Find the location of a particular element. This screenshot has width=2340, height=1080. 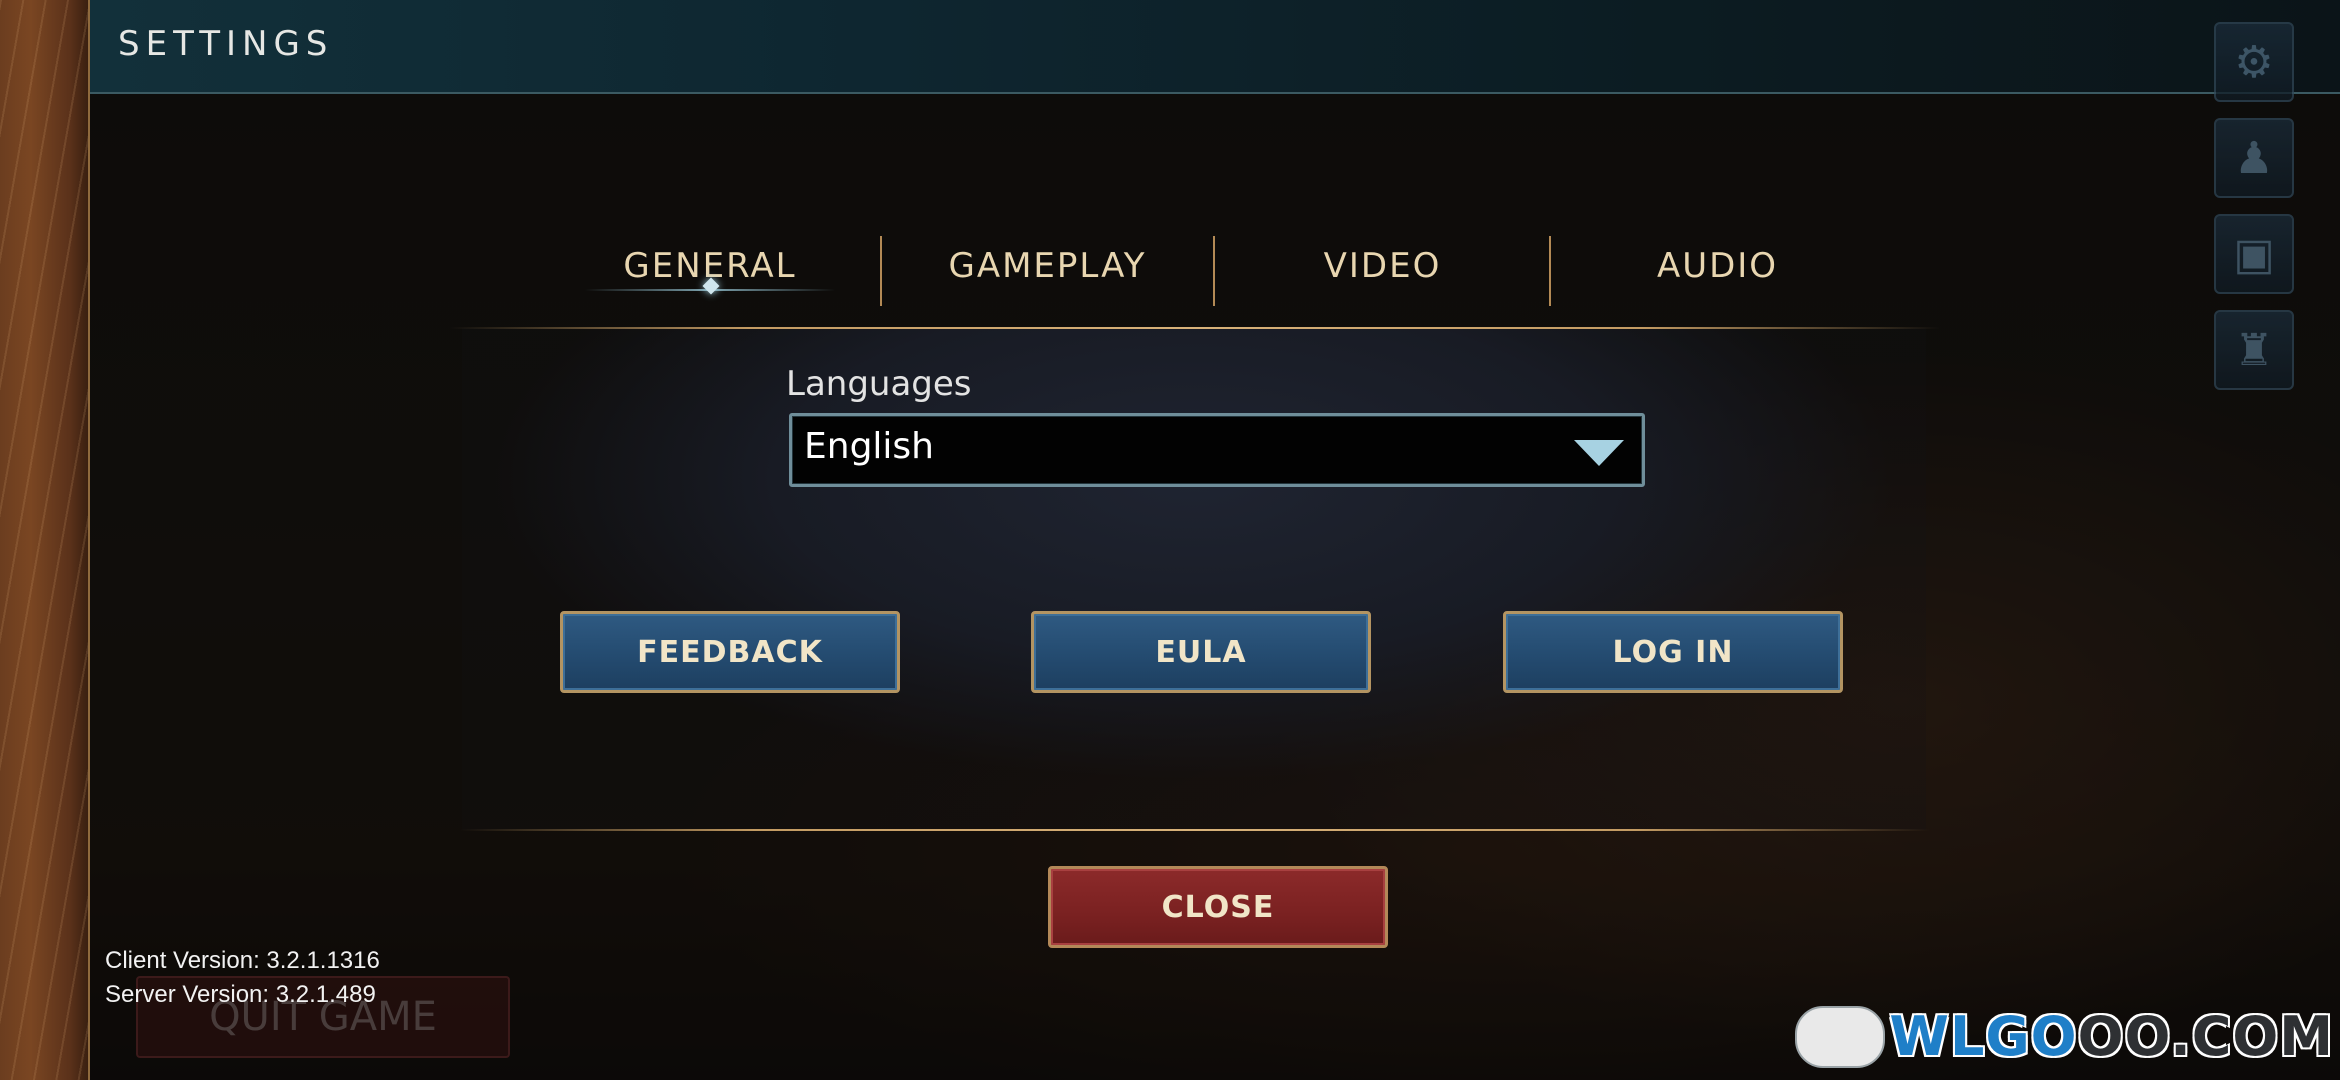

top-divider is located at coordinates (1195, 328).